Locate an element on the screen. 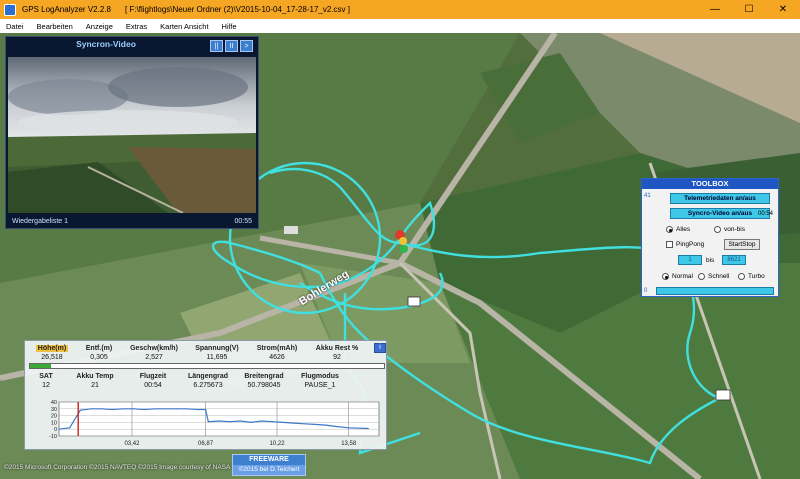 The height and width of the screenshot is (479, 800). menu-datei: Datei is located at coordinates (15, 26).